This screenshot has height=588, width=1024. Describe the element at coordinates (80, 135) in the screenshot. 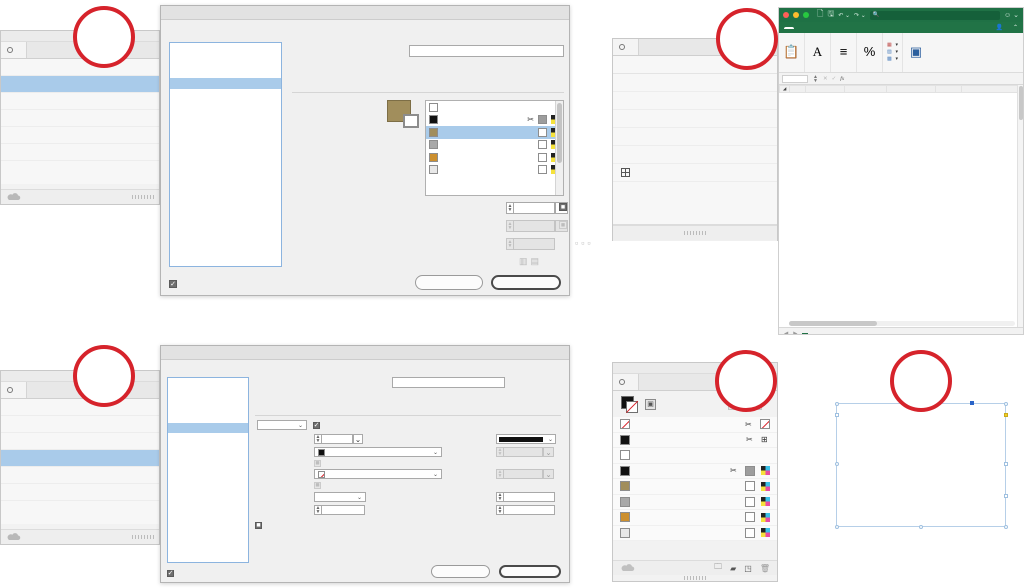

I see `style-item-gold` at that location.